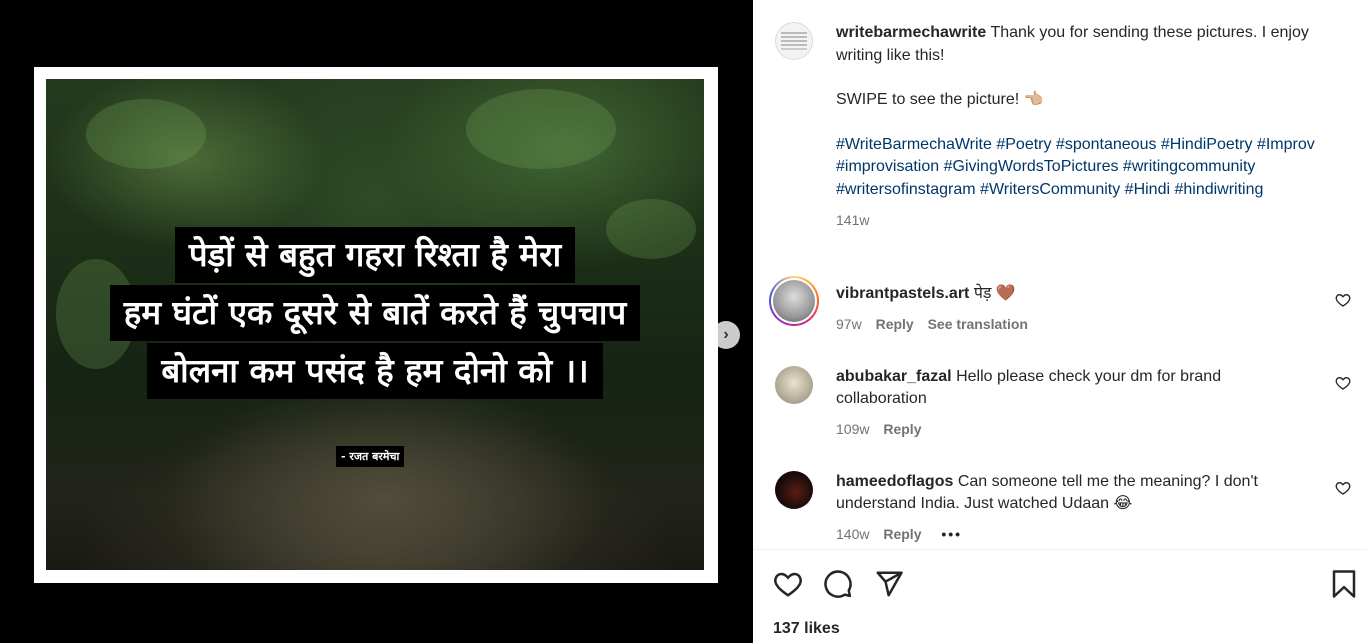 This screenshot has width=1367, height=643. What do you see at coordinates (370, 456) in the screenshot?
I see `poem-author: - रजत बरमेचा` at bounding box center [370, 456].